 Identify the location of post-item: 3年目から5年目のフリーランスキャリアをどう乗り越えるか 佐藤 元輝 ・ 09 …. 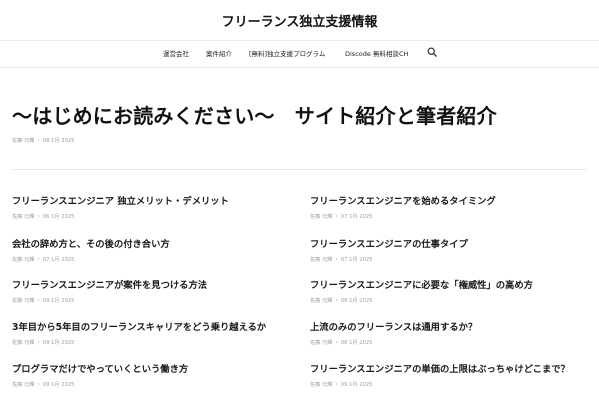
(154, 332).